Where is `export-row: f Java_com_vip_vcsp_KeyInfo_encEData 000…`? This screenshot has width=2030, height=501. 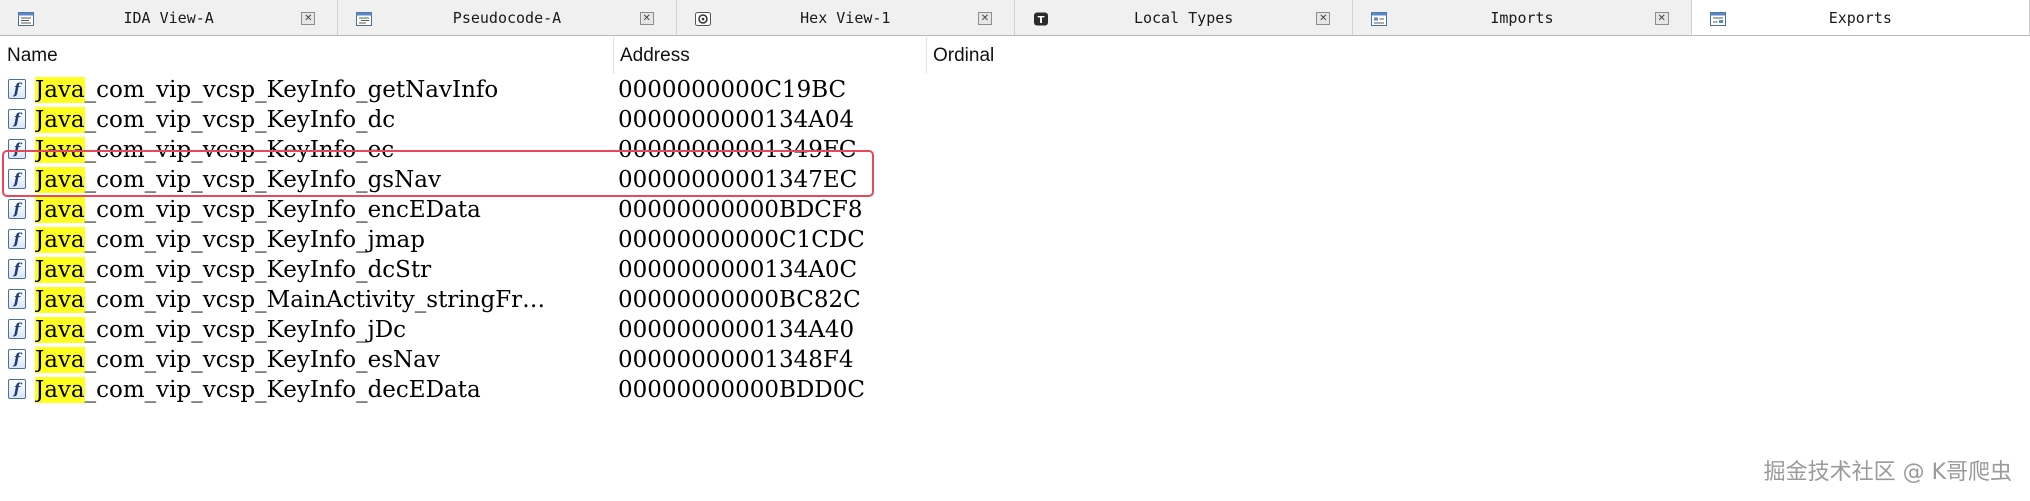 export-row: f Java_com_vip_vcsp_KeyInfo_encEData 000… is located at coordinates (1015, 210).